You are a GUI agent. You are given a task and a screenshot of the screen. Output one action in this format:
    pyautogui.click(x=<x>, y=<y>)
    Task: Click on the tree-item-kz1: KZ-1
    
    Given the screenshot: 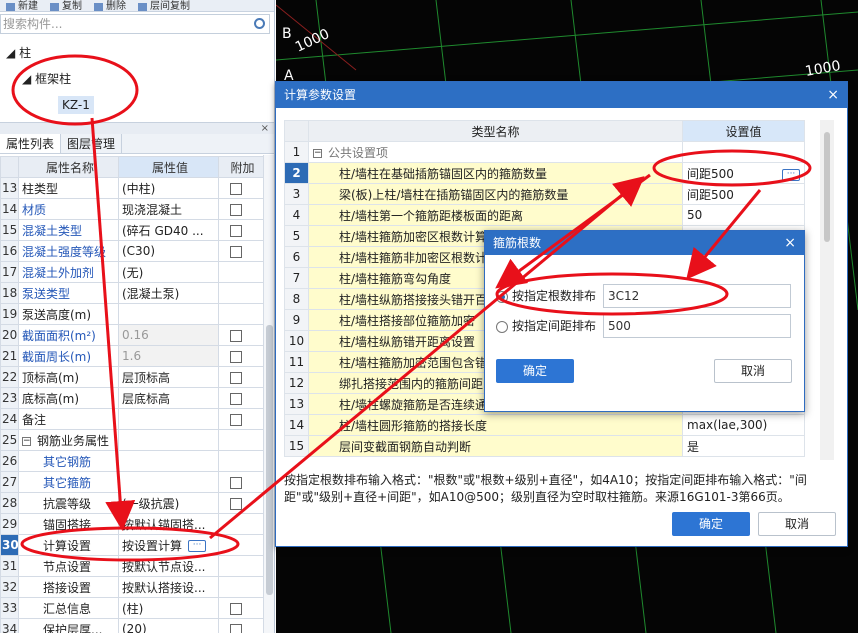 What is the action you would take?
    pyautogui.click(x=135, y=105)
    